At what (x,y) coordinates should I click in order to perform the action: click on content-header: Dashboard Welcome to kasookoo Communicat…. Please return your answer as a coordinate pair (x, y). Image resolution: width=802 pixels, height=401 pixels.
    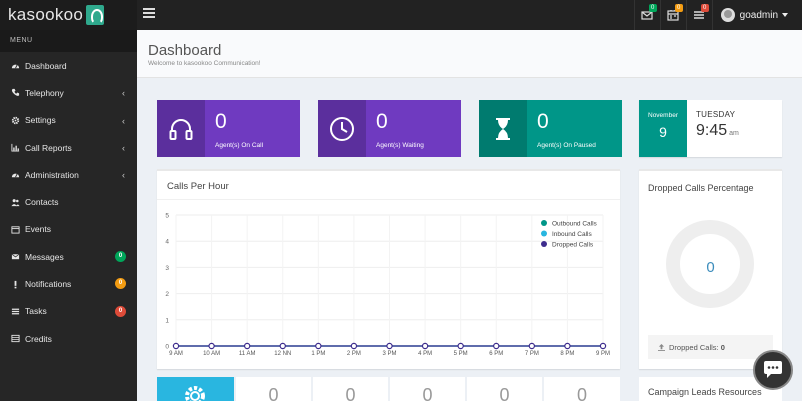
    Looking at the image, I should click on (469, 54).